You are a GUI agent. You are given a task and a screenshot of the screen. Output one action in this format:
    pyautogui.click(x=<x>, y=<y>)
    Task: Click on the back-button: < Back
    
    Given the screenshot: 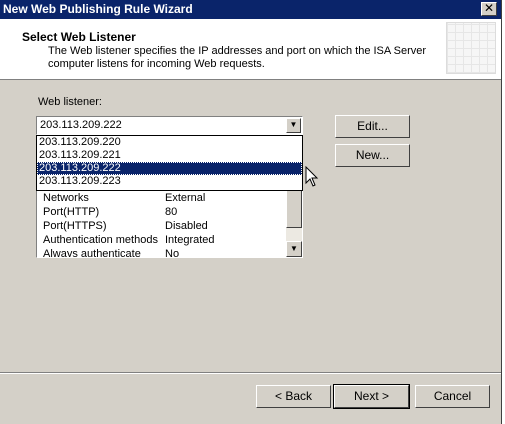 What is the action you would take?
    pyautogui.click(x=293, y=396)
    